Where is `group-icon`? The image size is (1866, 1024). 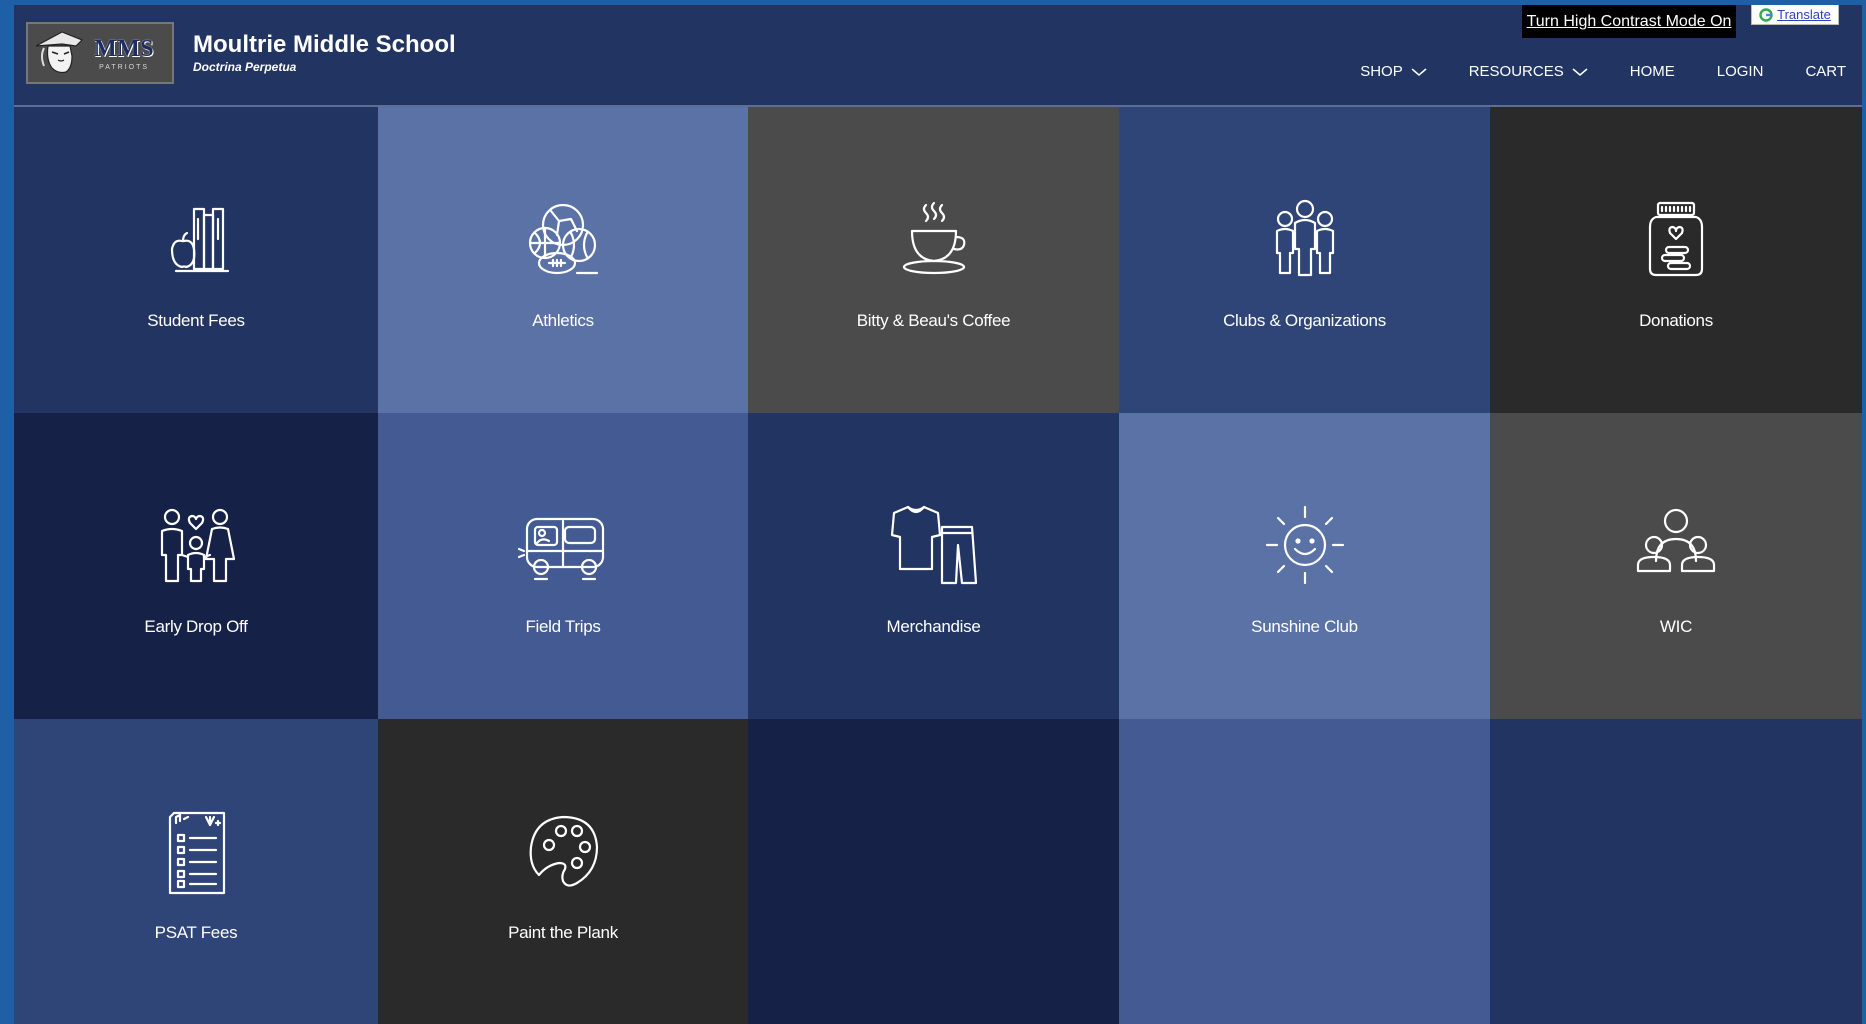 group-icon is located at coordinates (1676, 540).